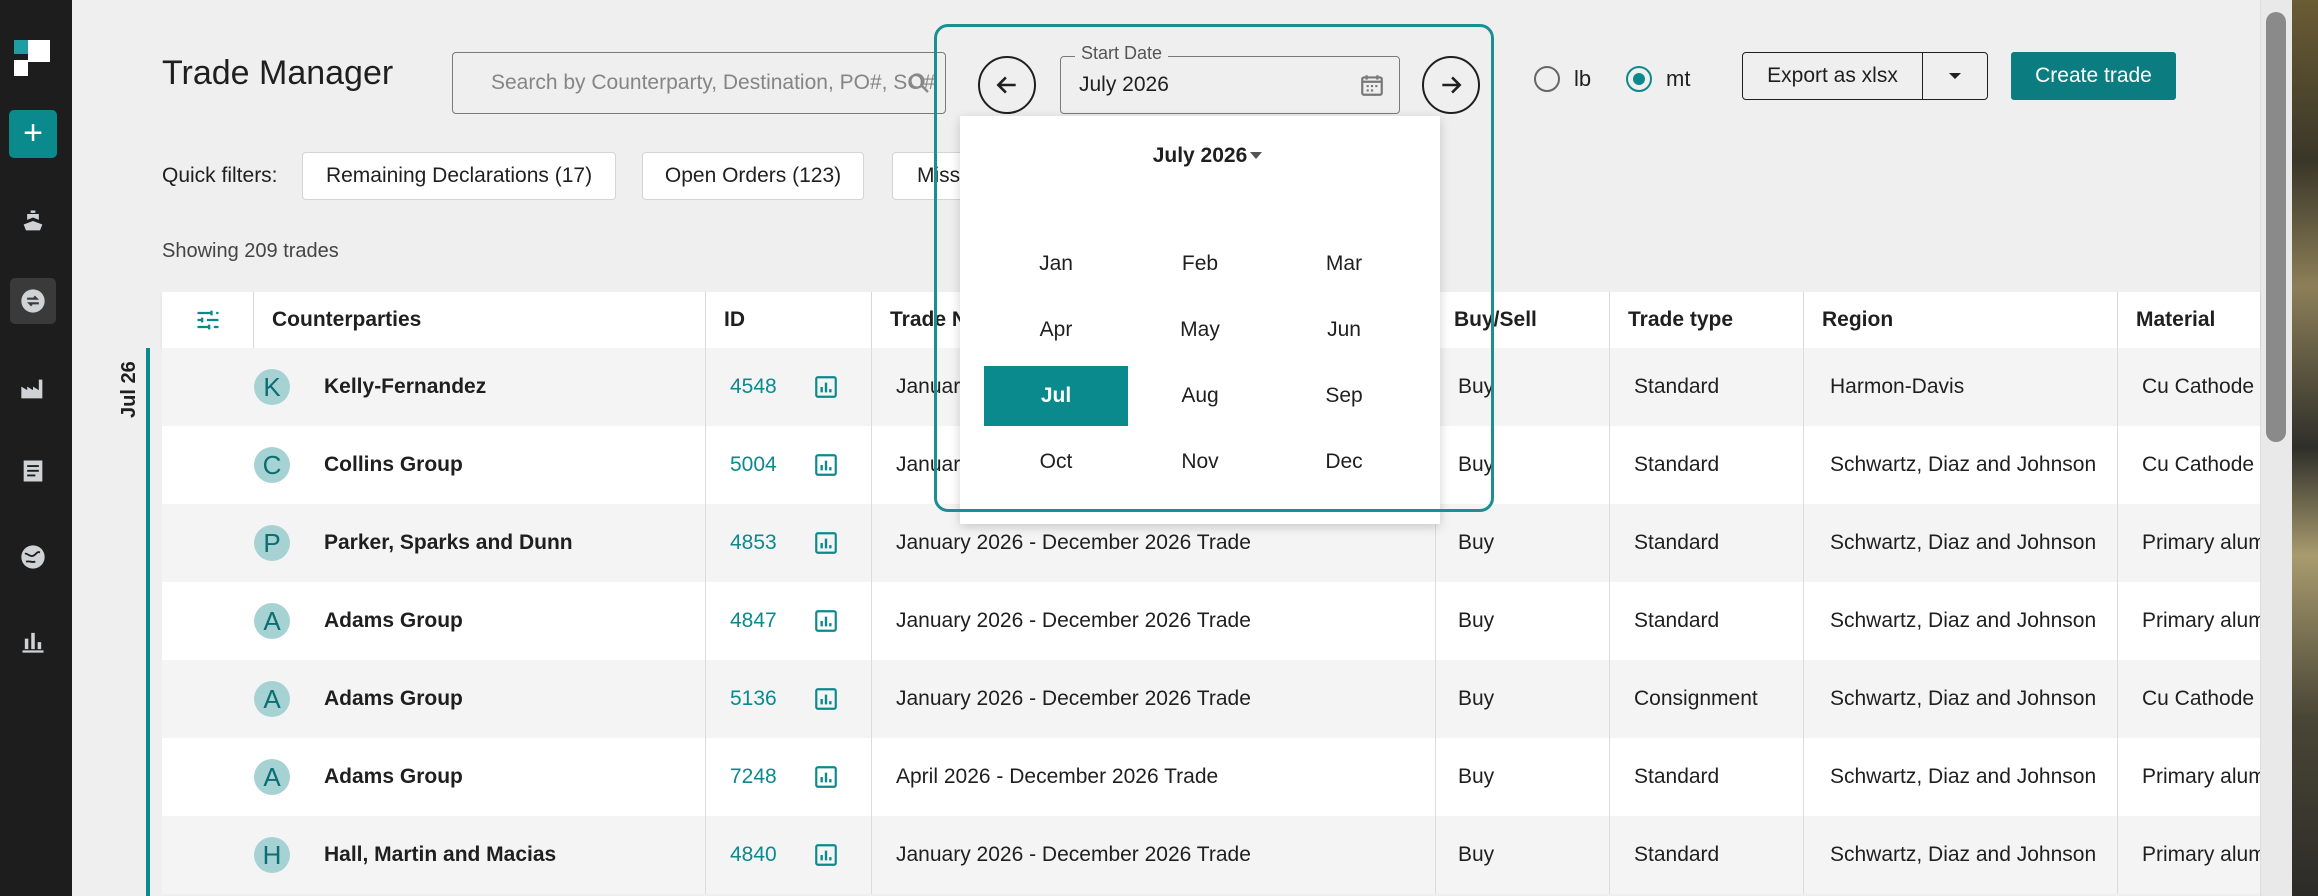  What do you see at coordinates (33, 301) in the screenshot?
I see `exchange-icon` at bounding box center [33, 301].